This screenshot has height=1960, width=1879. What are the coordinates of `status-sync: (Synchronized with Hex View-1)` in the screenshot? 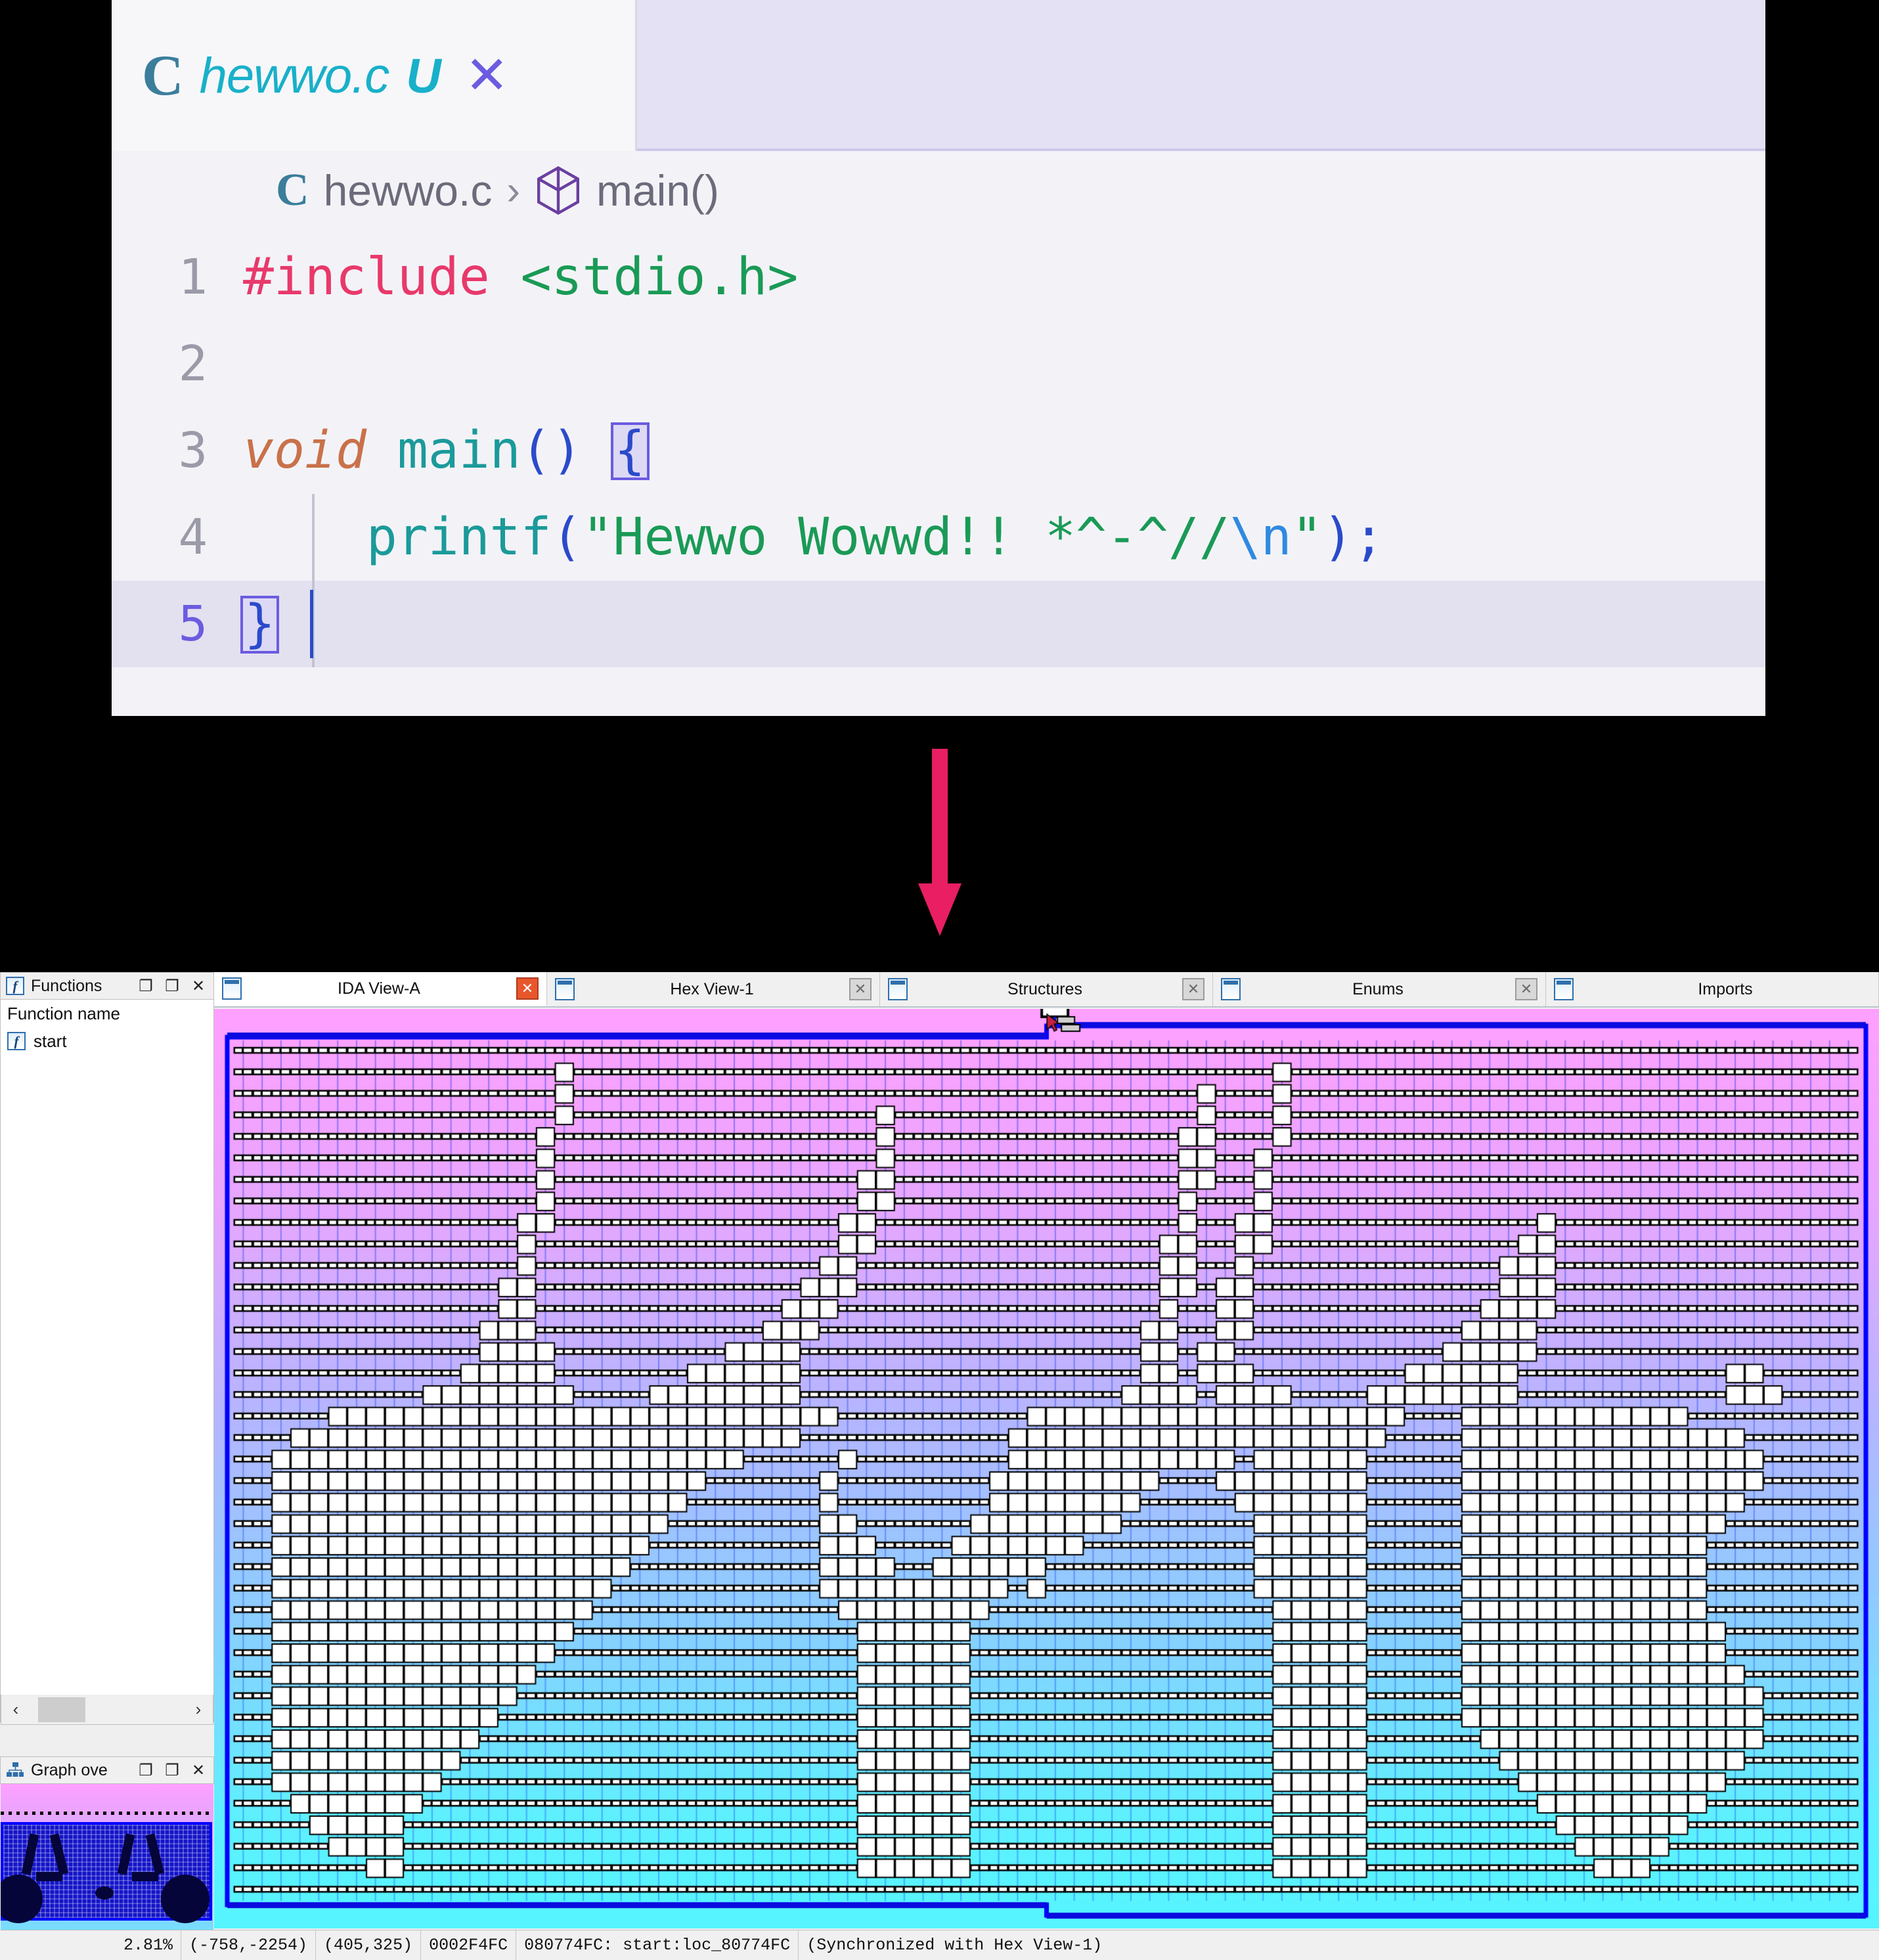 It's located at (955, 1945).